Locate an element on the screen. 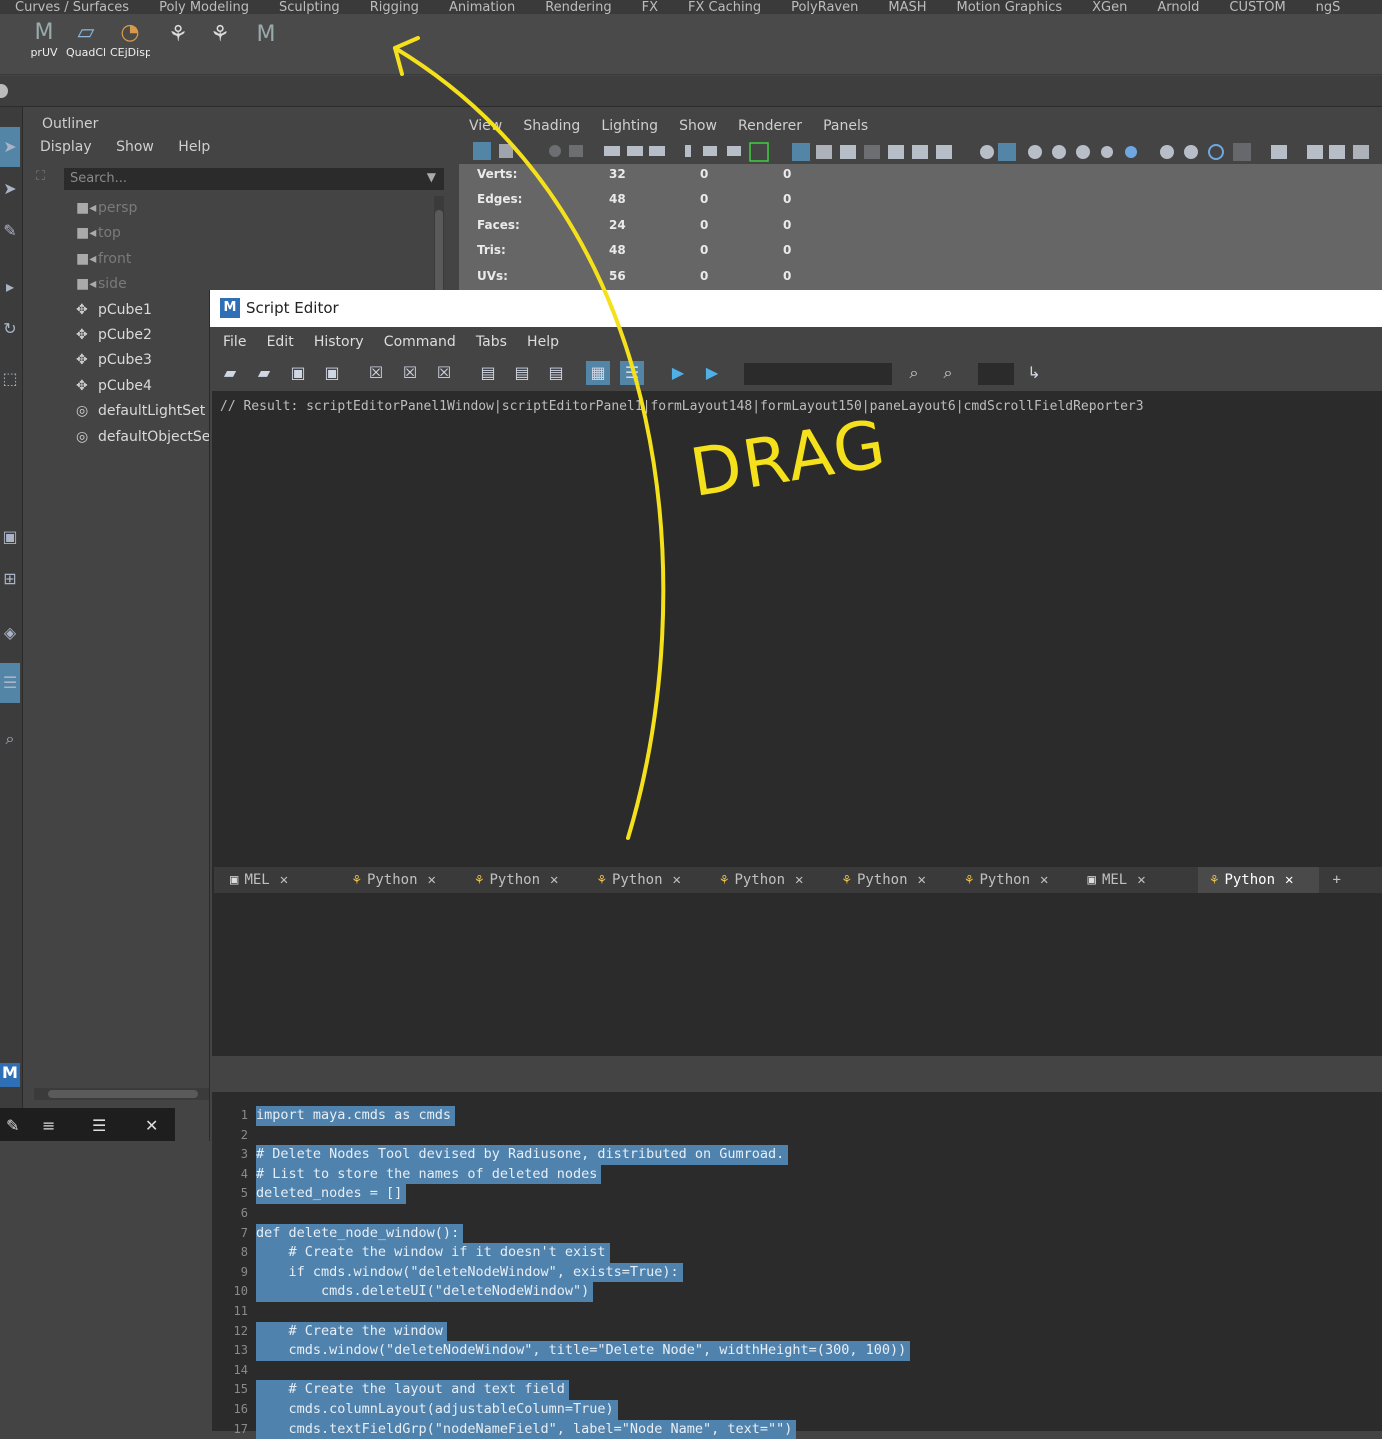  line-number: 5 is located at coordinates (230, 1194).